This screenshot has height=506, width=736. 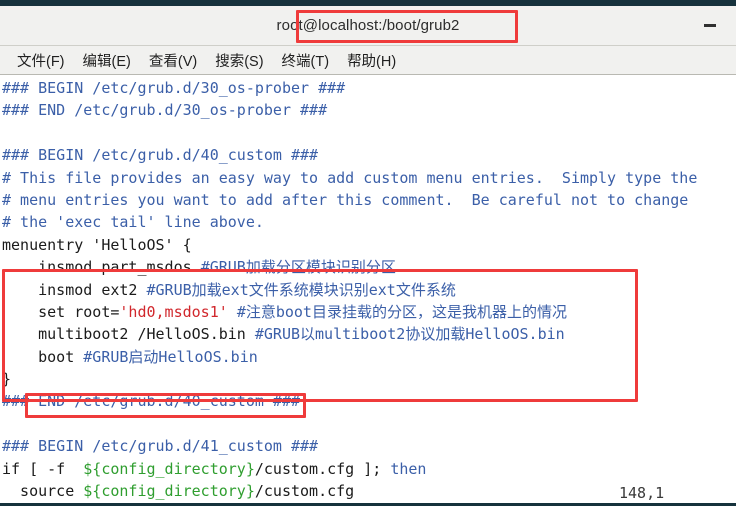 I want to click on menu-item-view: 查看(V), so click(x=173, y=60).